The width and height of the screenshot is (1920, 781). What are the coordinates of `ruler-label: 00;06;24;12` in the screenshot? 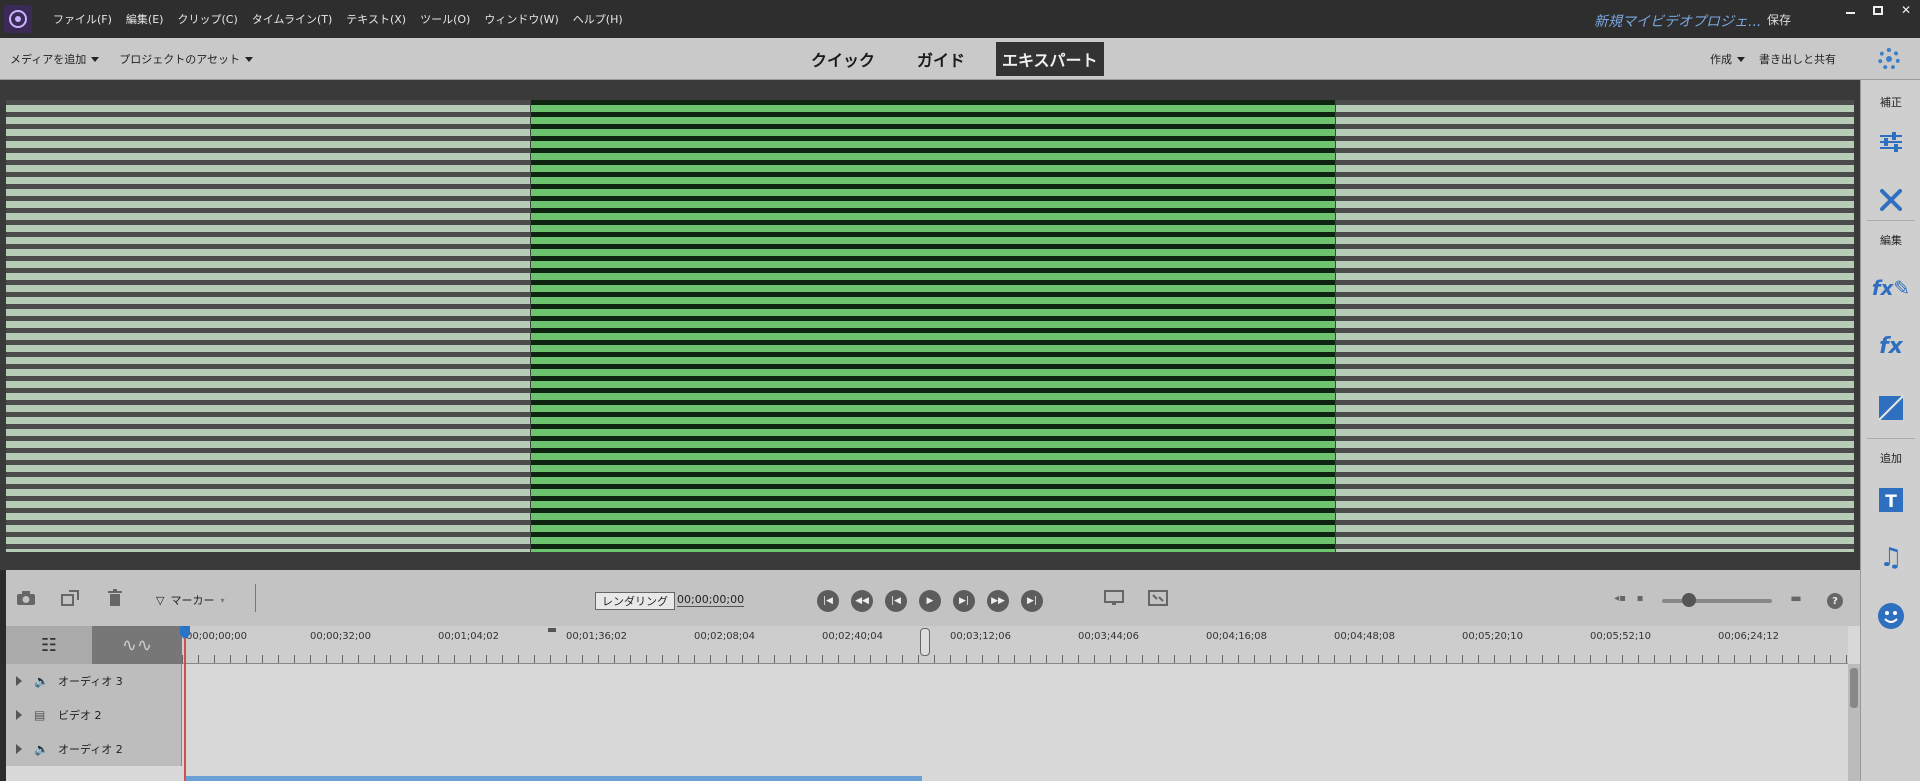 It's located at (1749, 636).